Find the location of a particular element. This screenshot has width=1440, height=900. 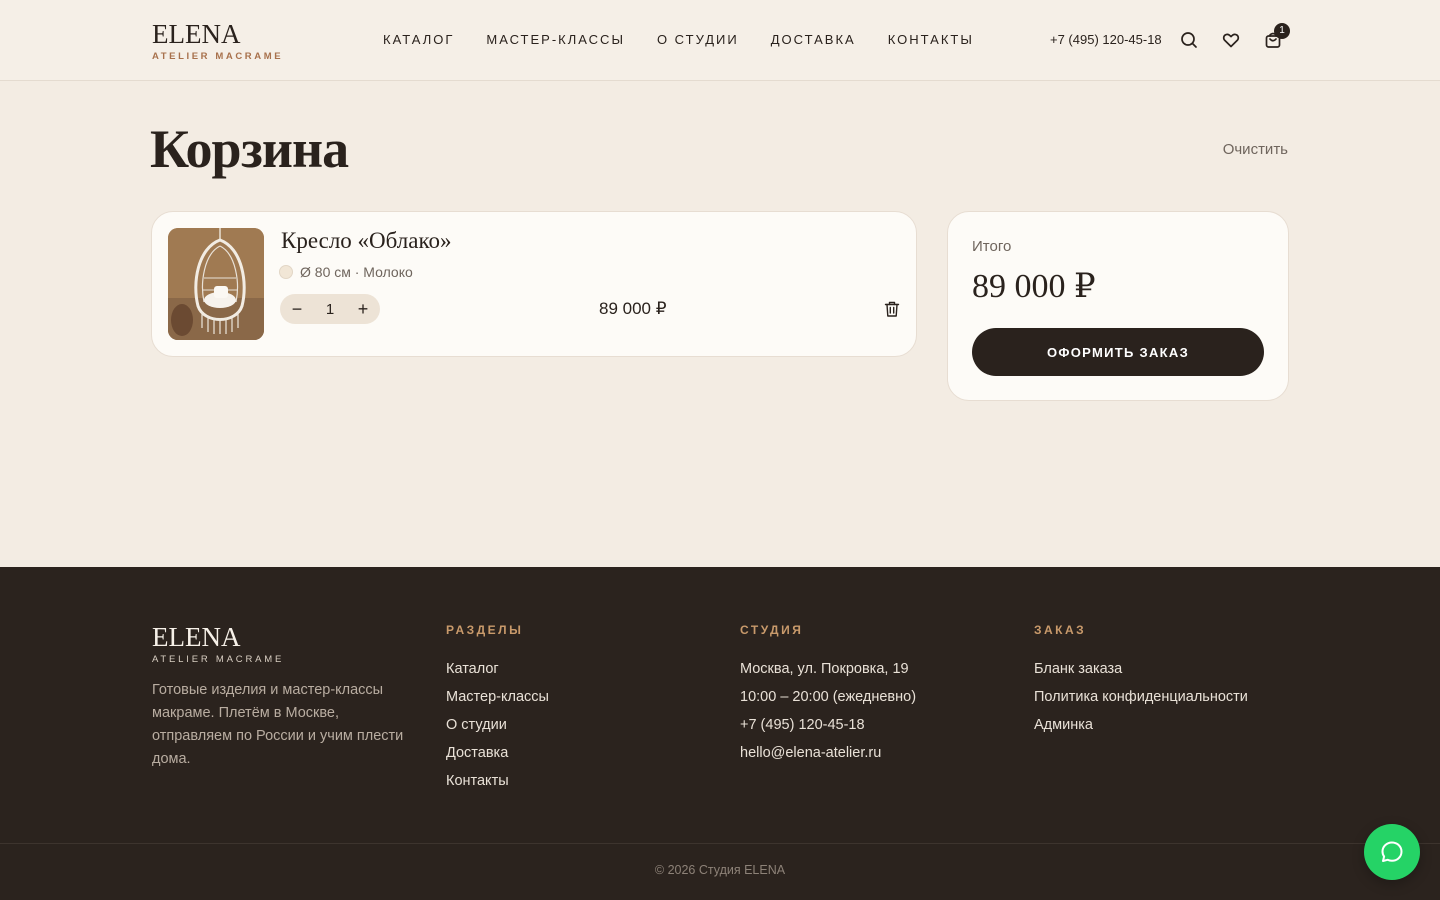

search-icon is located at coordinates (1189, 40).